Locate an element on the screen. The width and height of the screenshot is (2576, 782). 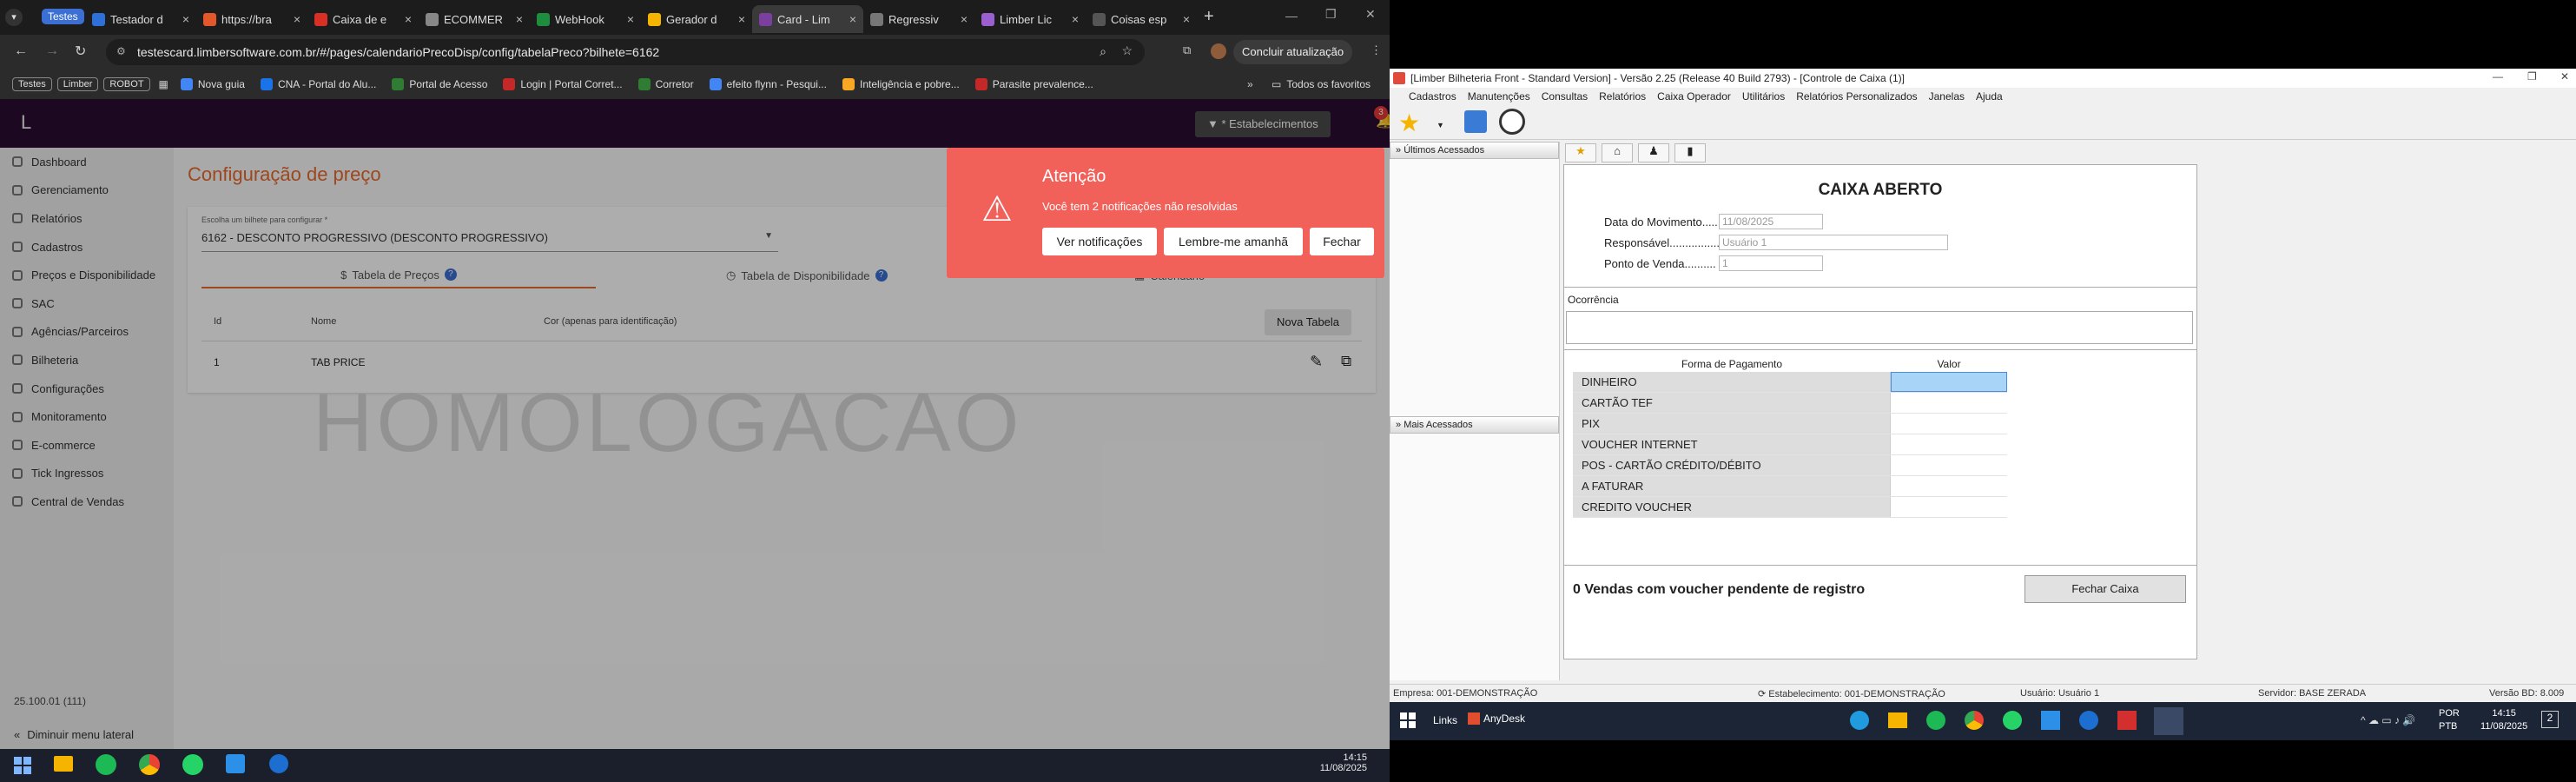
extensions-icon: ⧉ is located at coordinates (1187, 50).